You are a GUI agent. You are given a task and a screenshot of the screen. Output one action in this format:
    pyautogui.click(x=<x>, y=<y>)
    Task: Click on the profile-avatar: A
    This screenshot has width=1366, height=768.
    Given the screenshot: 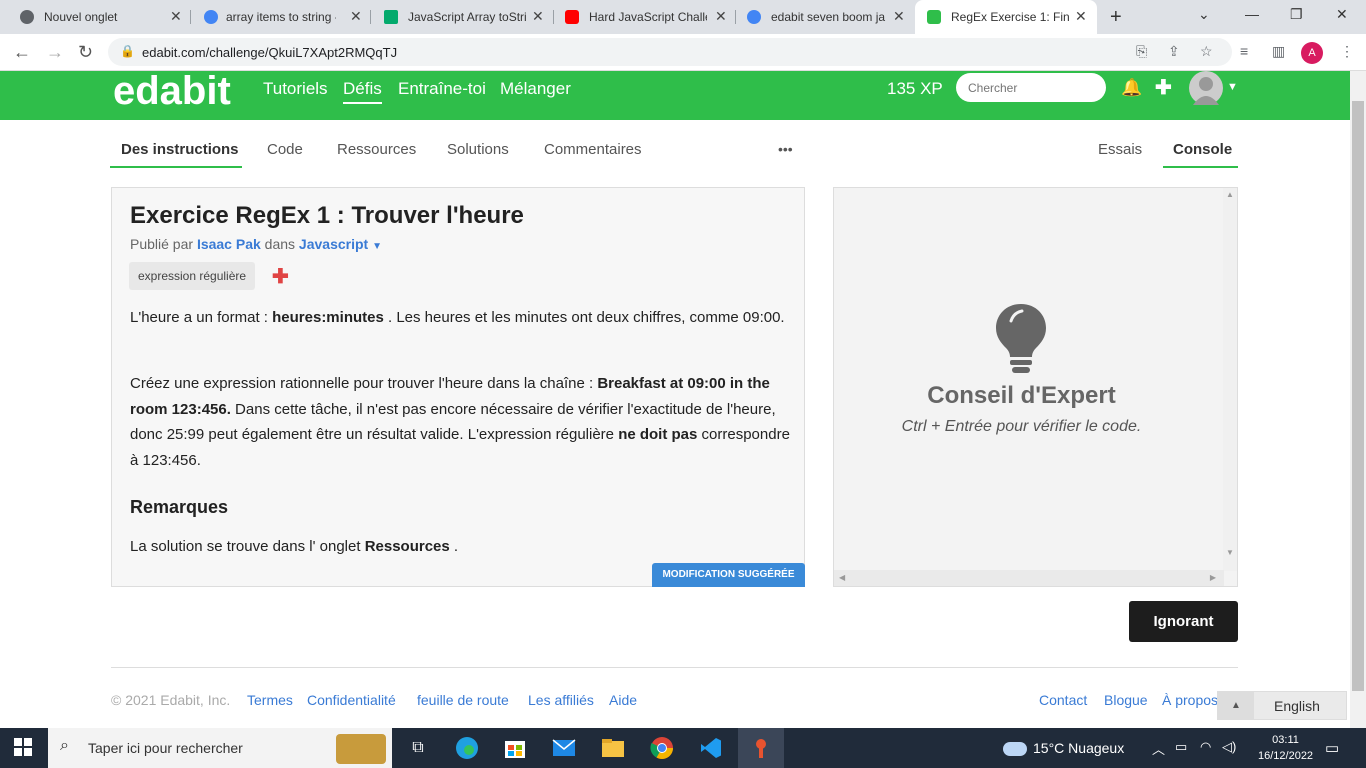 What is the action you would take?
    pyautogui.click(x=1312, y=53)
    